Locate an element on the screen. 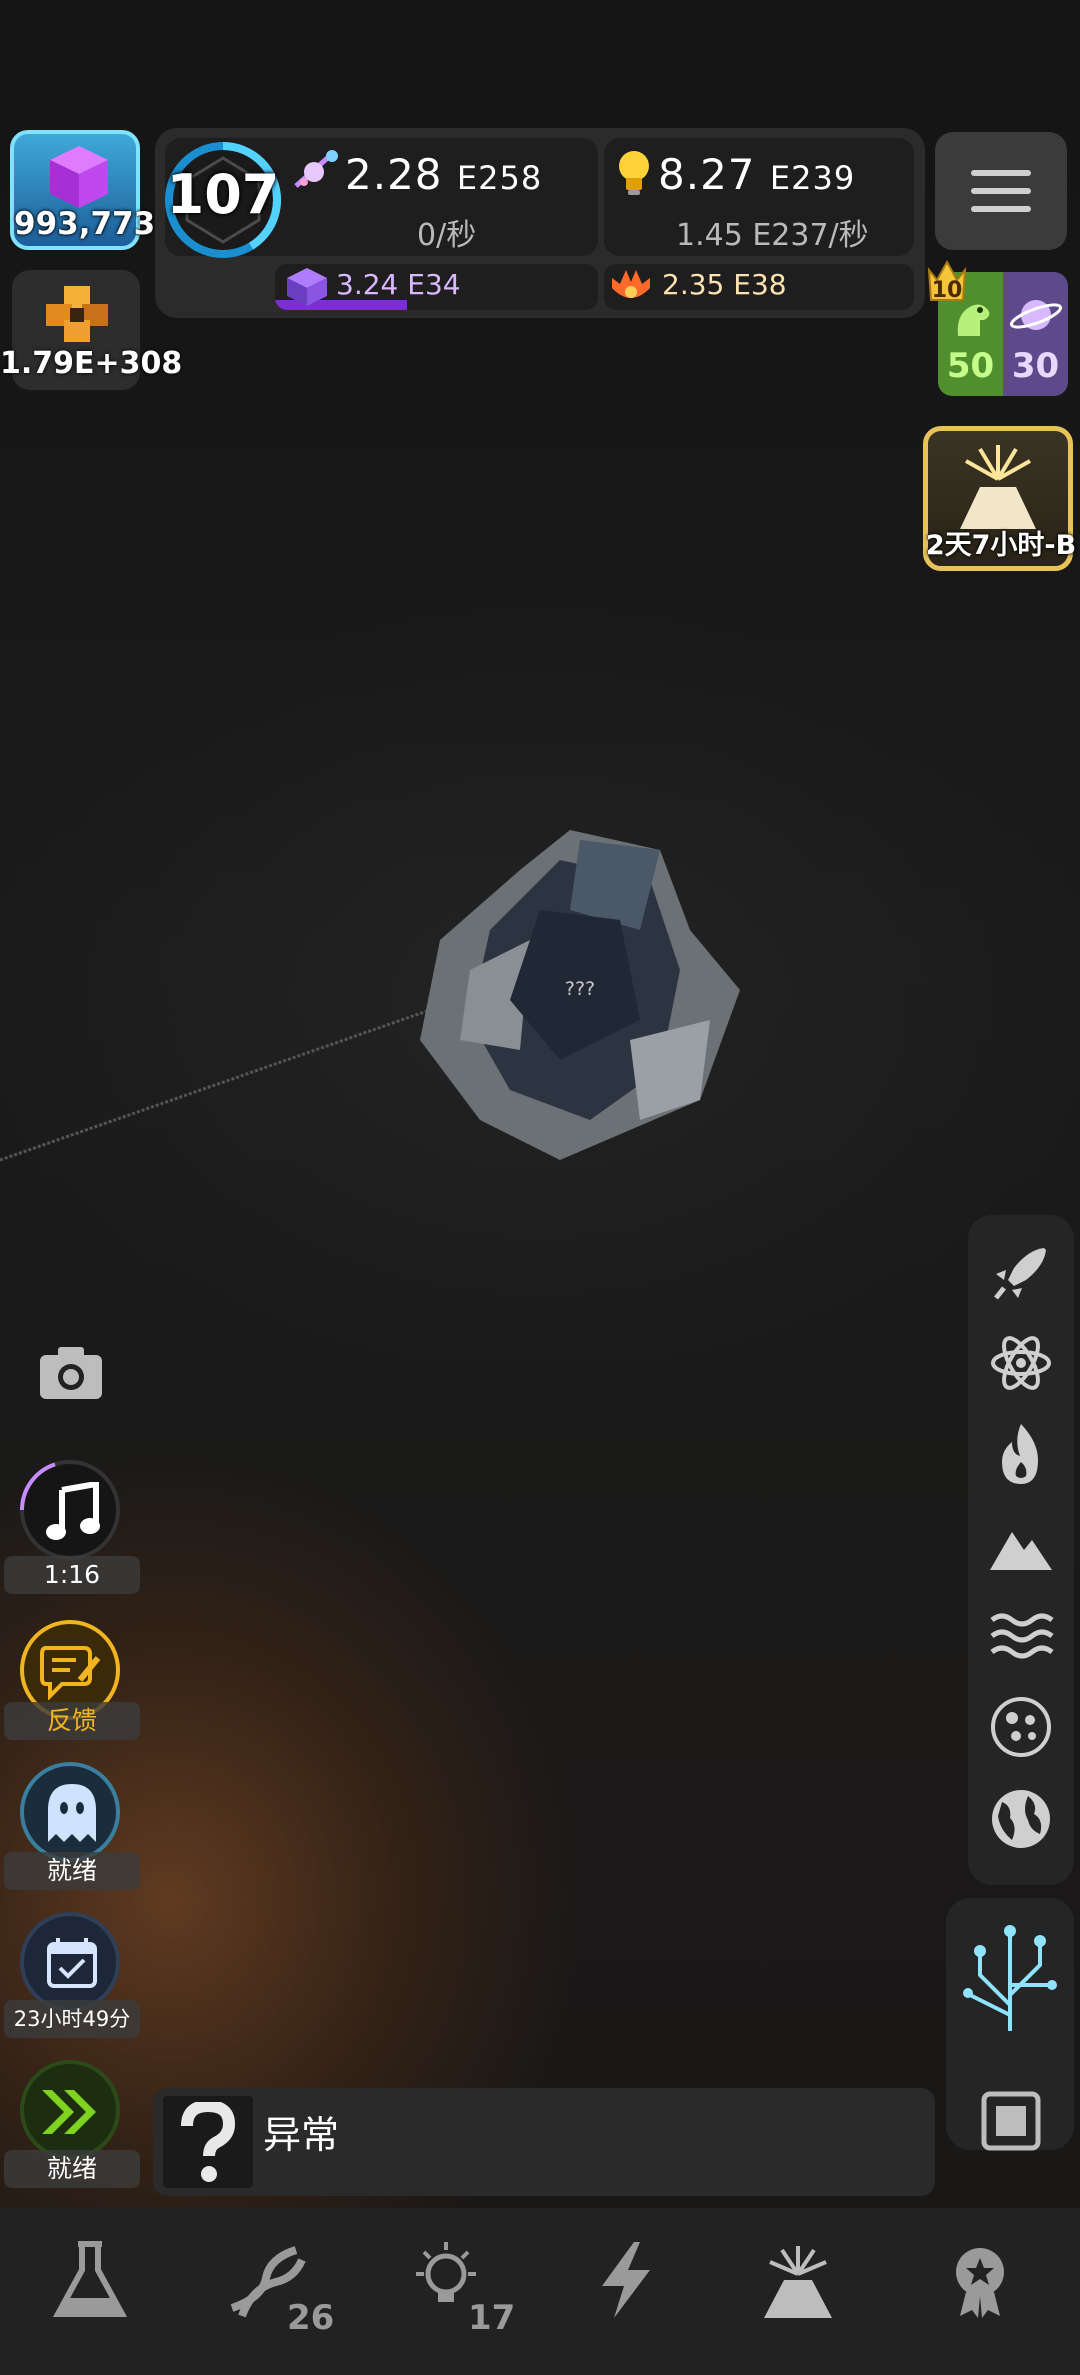 The height and width of the screenshot is (2375, 1080). idea-exponent: E239 is located at coordinates (812, 178).